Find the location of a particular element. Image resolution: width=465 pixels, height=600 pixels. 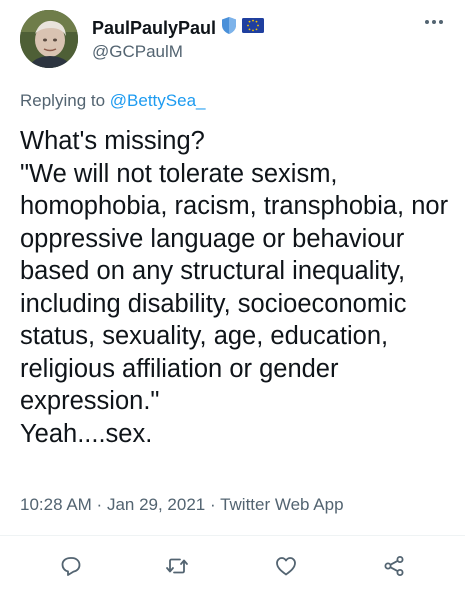

retweet-icon is located at coordinates (177, 566).